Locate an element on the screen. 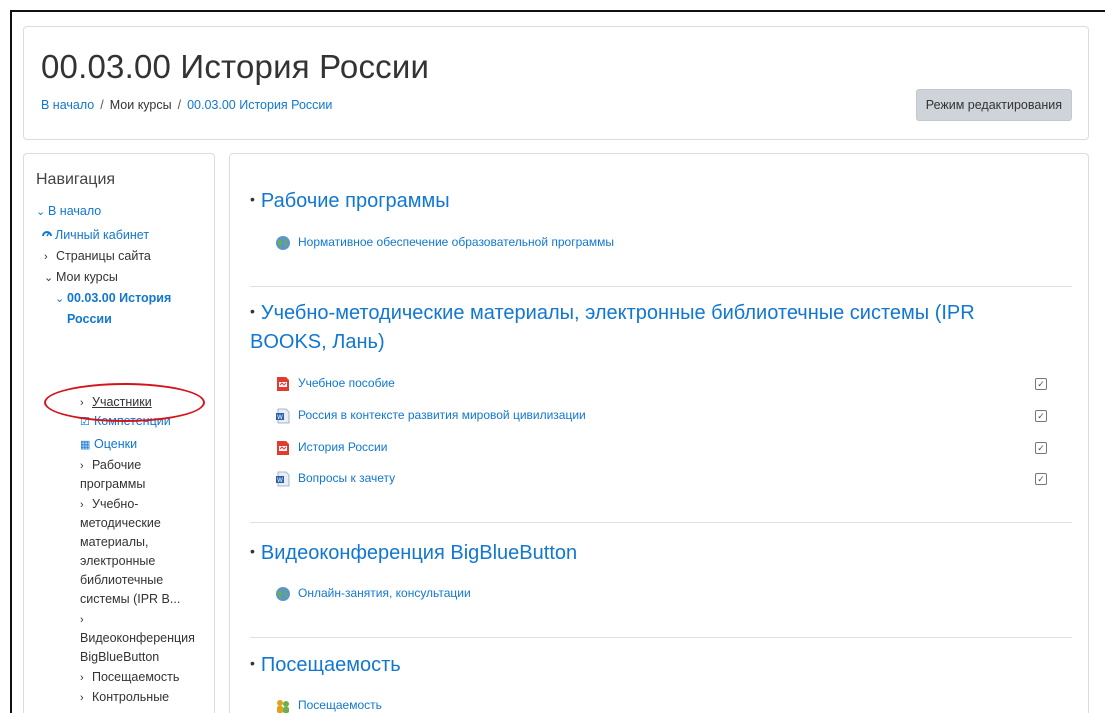 The height and width of the screenshot is (713, 1105). breadcrumb-my-courses: Мои курсы is located at coordinates (140, 105).